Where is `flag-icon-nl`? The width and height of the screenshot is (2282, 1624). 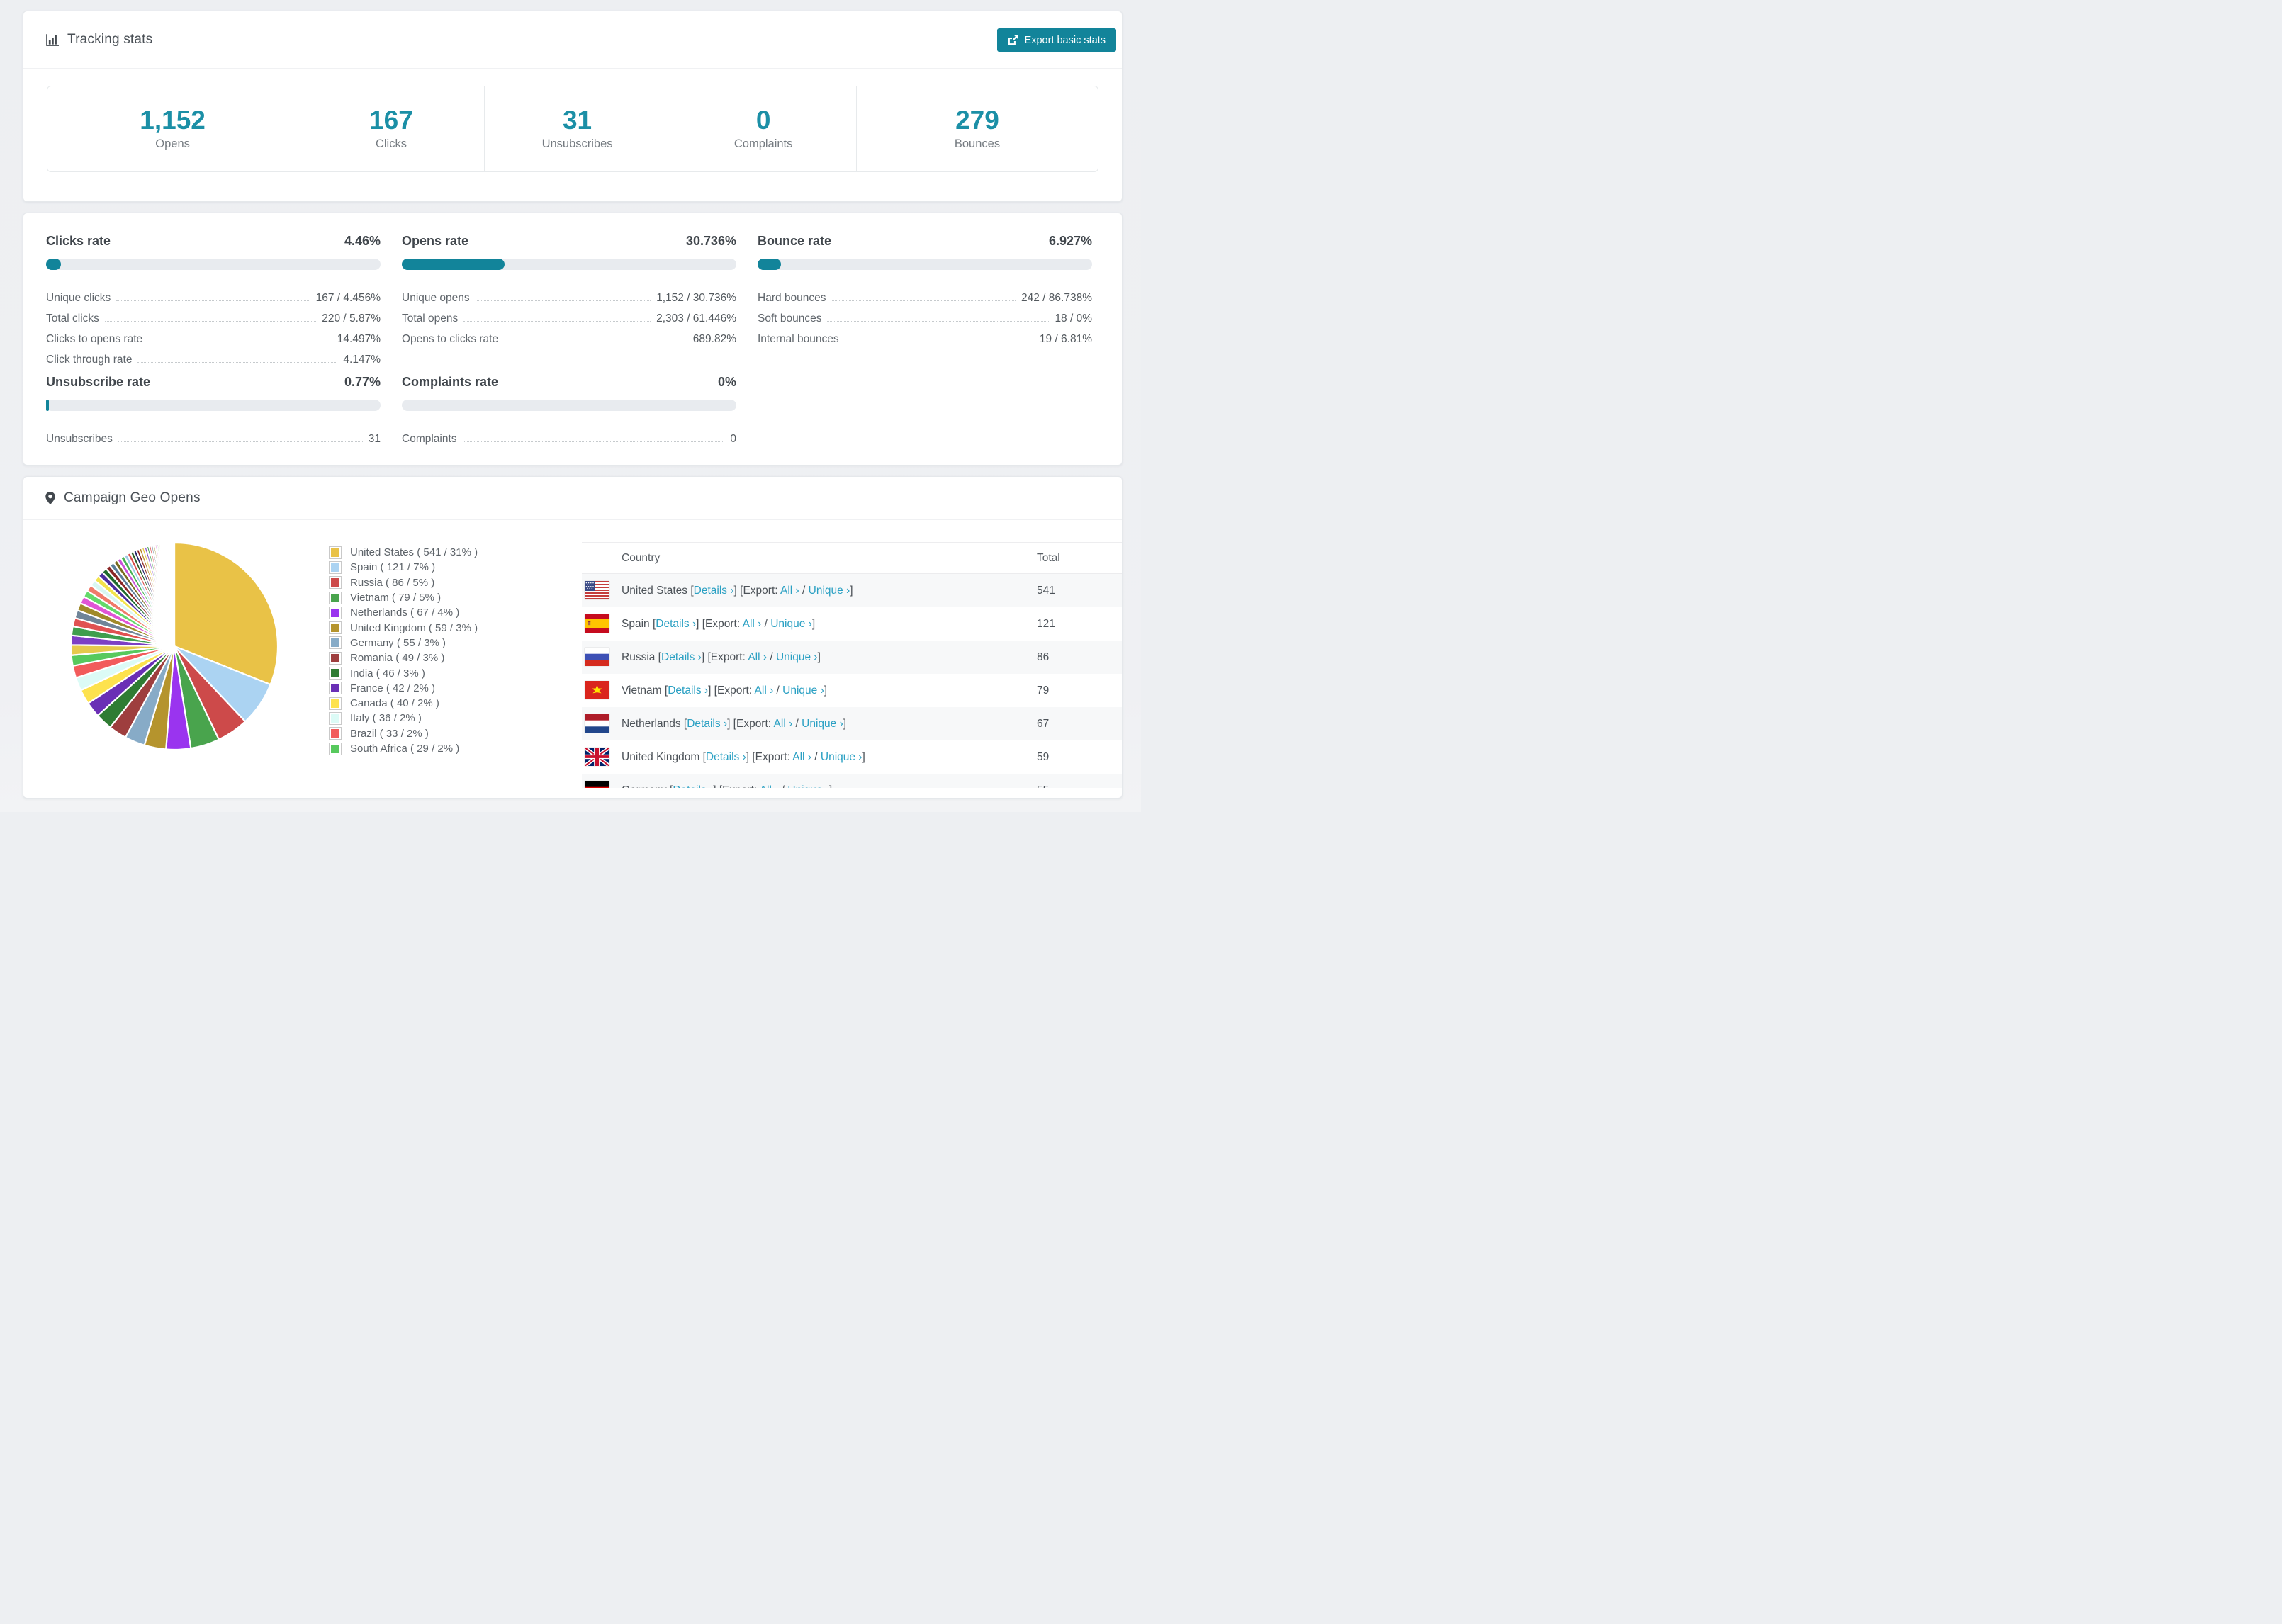 flag-icon-nl is located at coordinates (597, 723).